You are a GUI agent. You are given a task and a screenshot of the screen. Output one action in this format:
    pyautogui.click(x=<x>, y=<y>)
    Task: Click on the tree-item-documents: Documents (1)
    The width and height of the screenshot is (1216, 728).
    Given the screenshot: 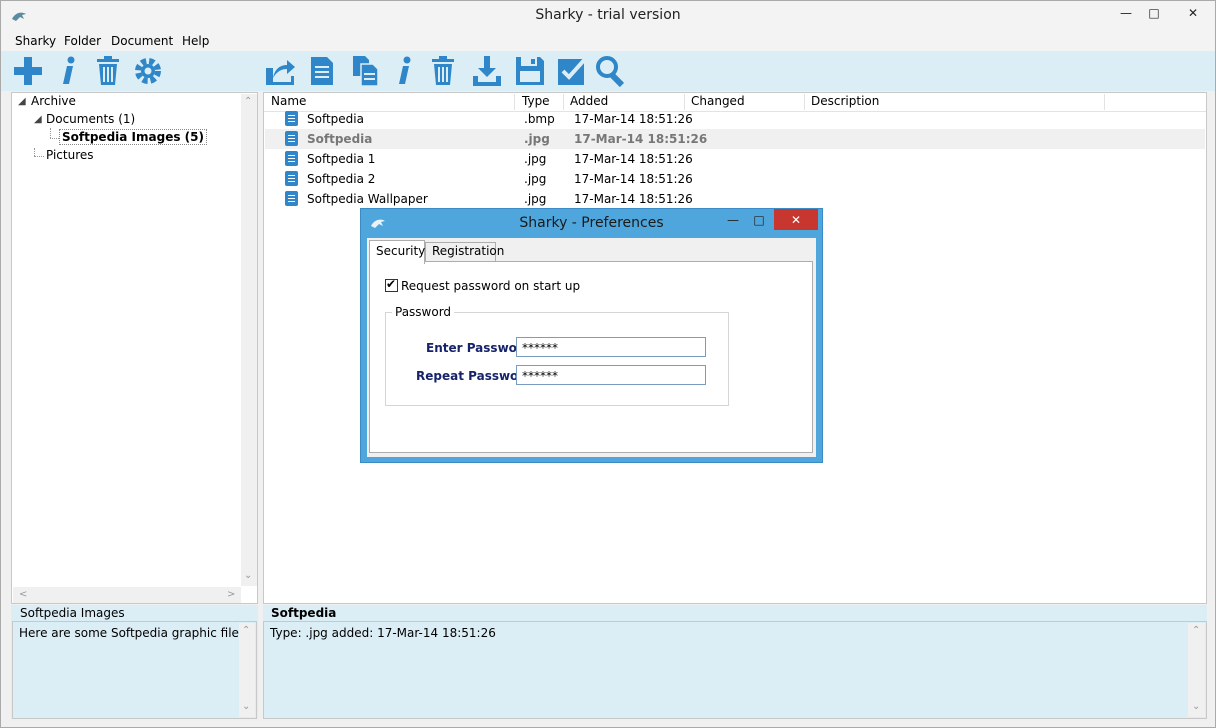 What is the action you would take?
    pyautogui.click(x=90, y=119)
    